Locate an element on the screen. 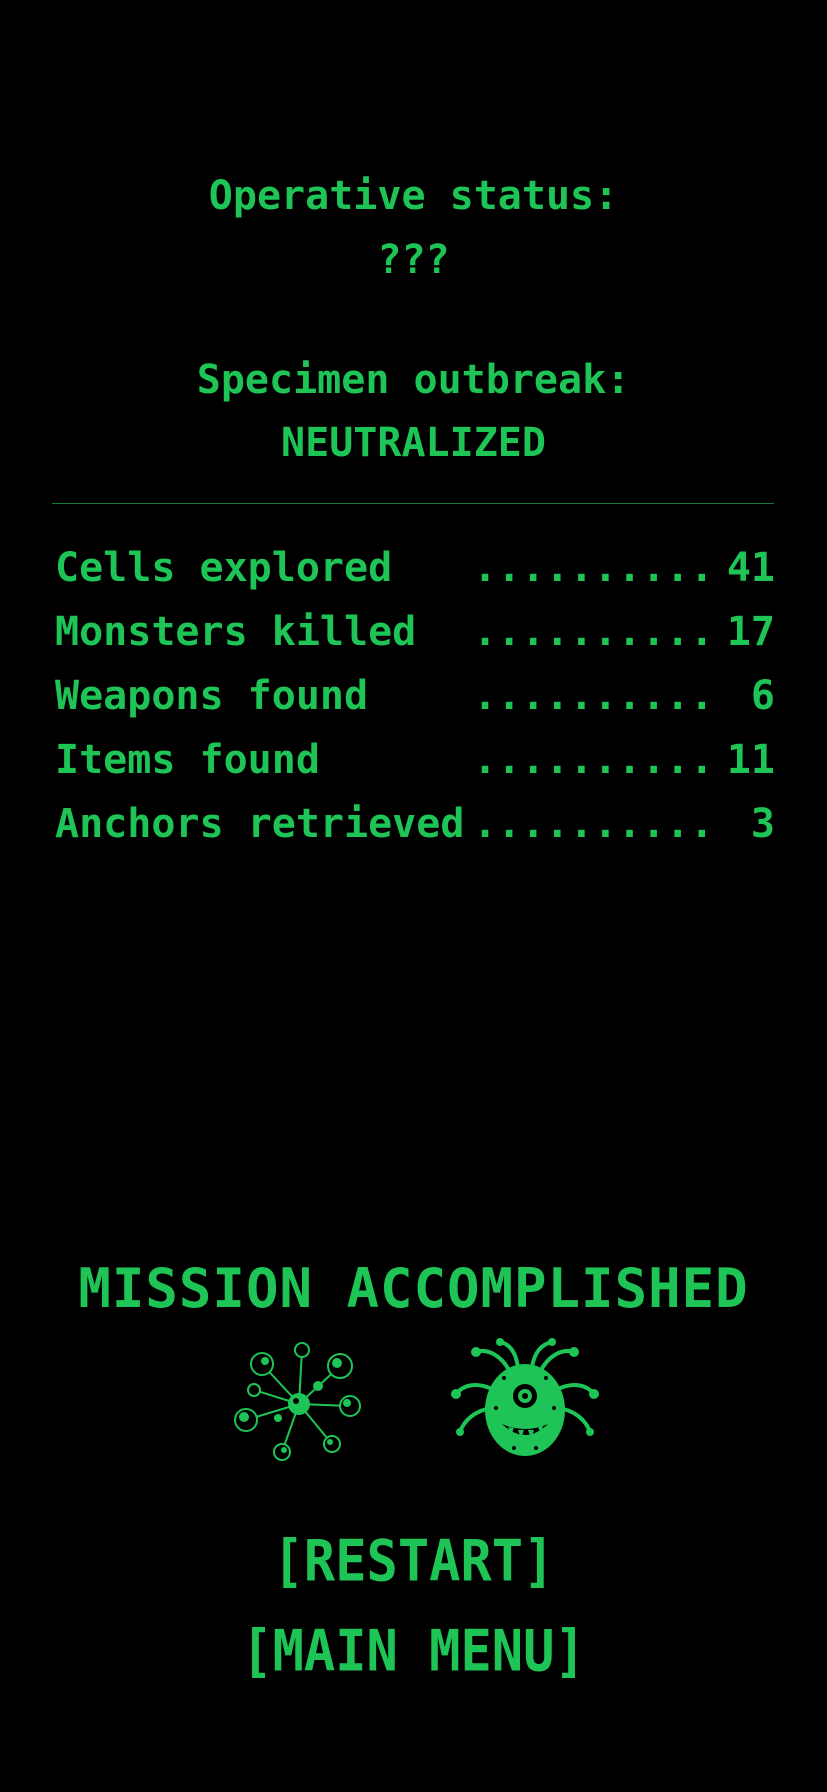 The width and height of the screenshot is (827, 1792). stat-label: Anchors retrieved is located at coordinates (260, 824).